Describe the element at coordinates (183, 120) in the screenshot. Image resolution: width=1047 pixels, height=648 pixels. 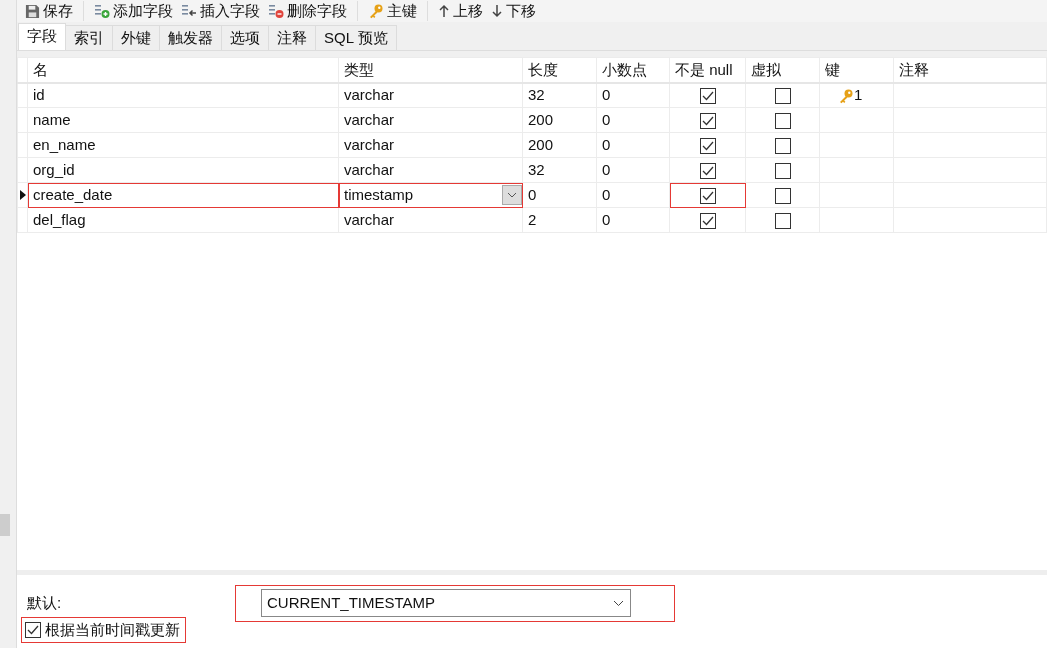
I see `table-cell: name` at that location.